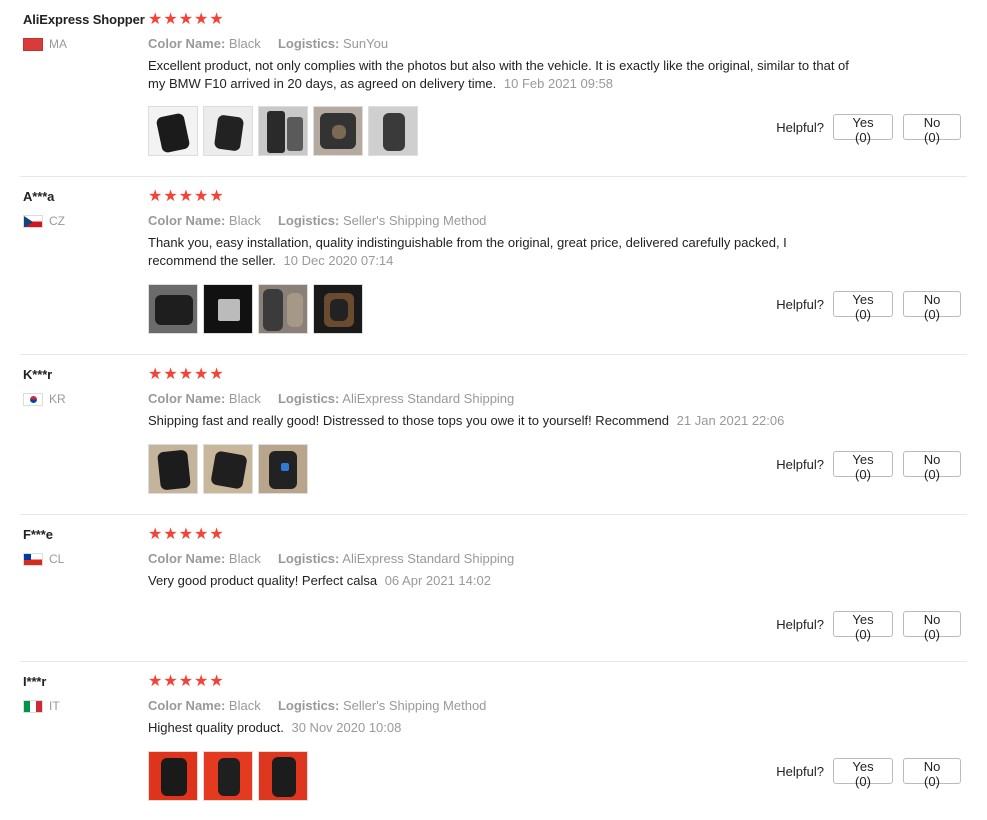 The image size is (987, 820). I want to click on reviewer-info: A***a CZ, so click(85, 208).